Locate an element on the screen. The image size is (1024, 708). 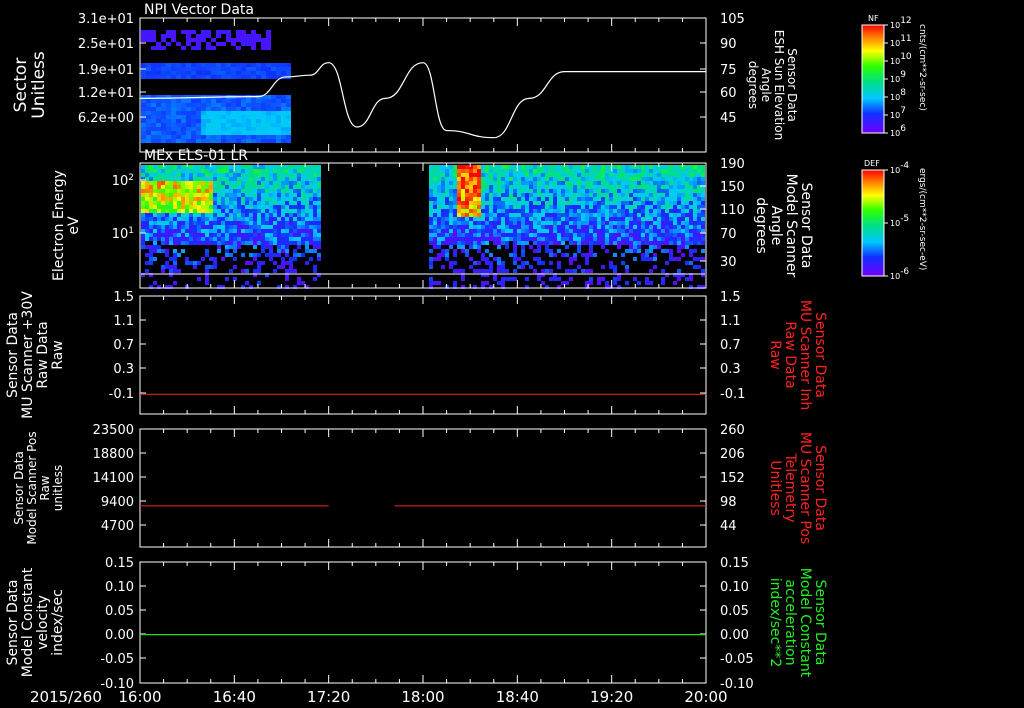
colorbar-nf-label: NF is located at coordinates (873, 18).